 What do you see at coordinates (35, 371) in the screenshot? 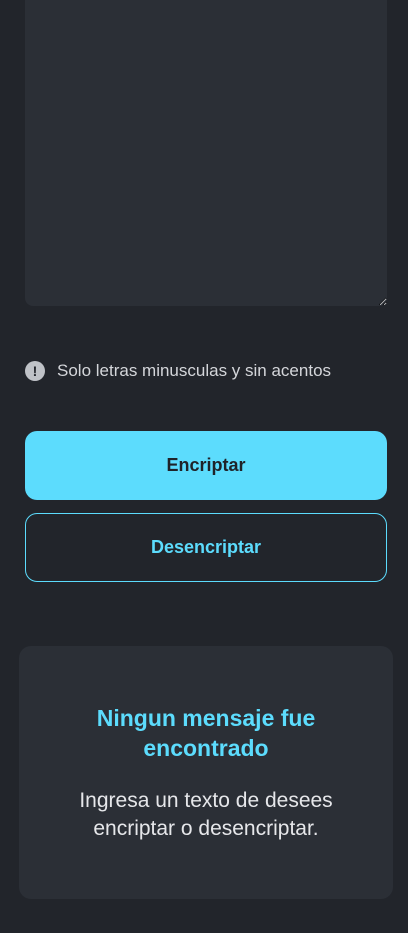
I see `exclamation-circle-icon: !` at bounding box center [35, 371].